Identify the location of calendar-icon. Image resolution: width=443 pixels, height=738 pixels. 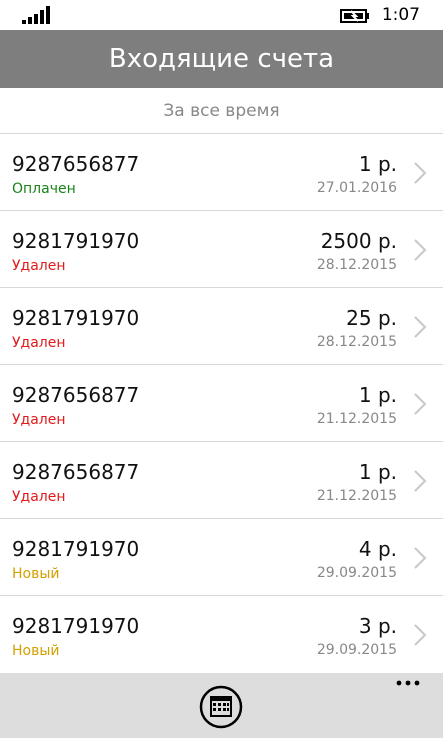
(221, 707).